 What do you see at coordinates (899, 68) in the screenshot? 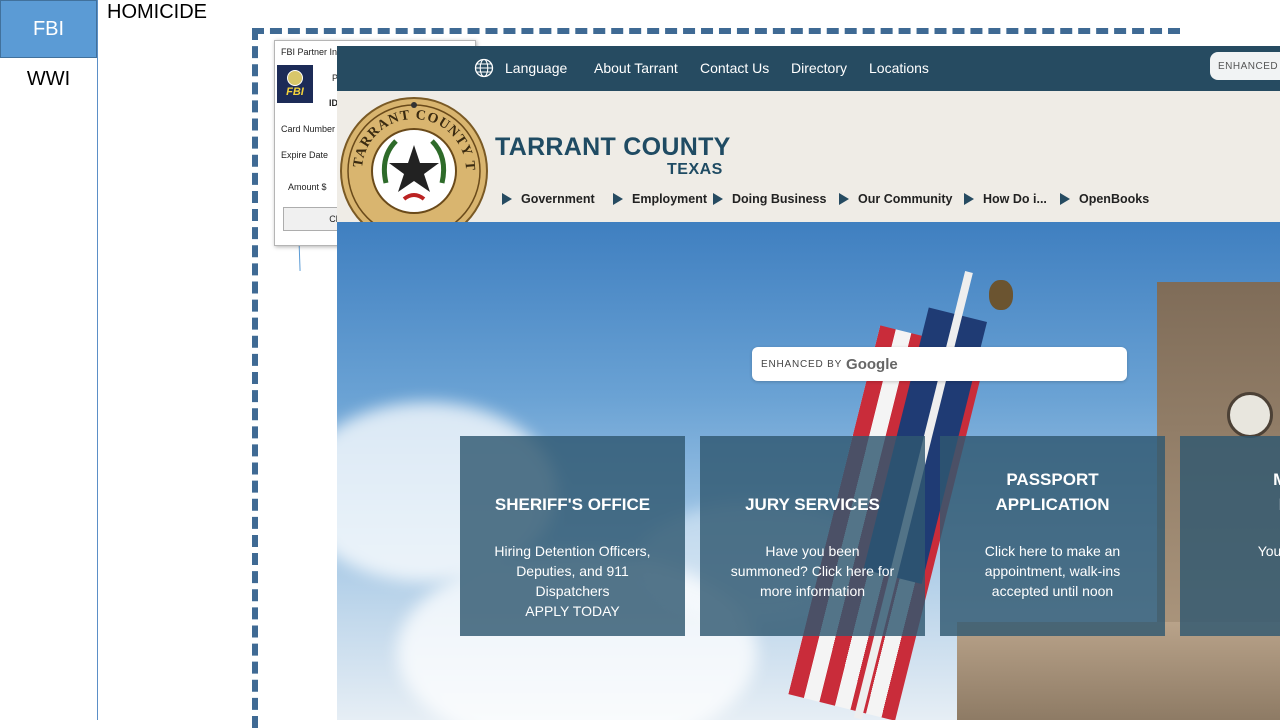
I see `nav-locations: Locations` at bounding box center [899, 68].